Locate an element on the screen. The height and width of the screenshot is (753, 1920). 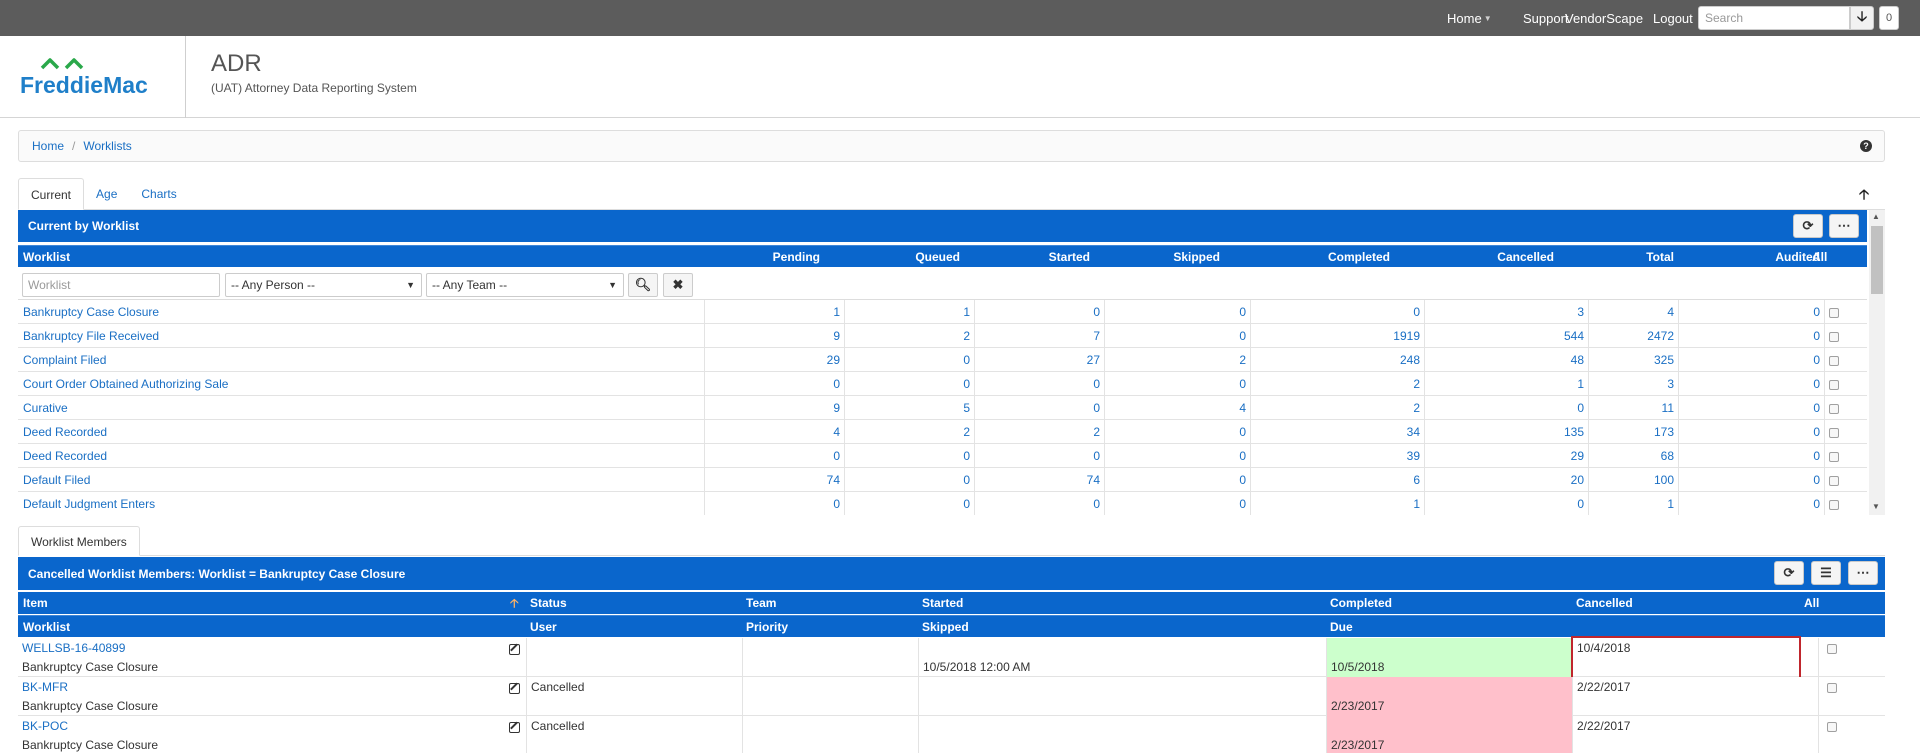
cell-cancelled: 20 is located at coordinates (1506, 480).